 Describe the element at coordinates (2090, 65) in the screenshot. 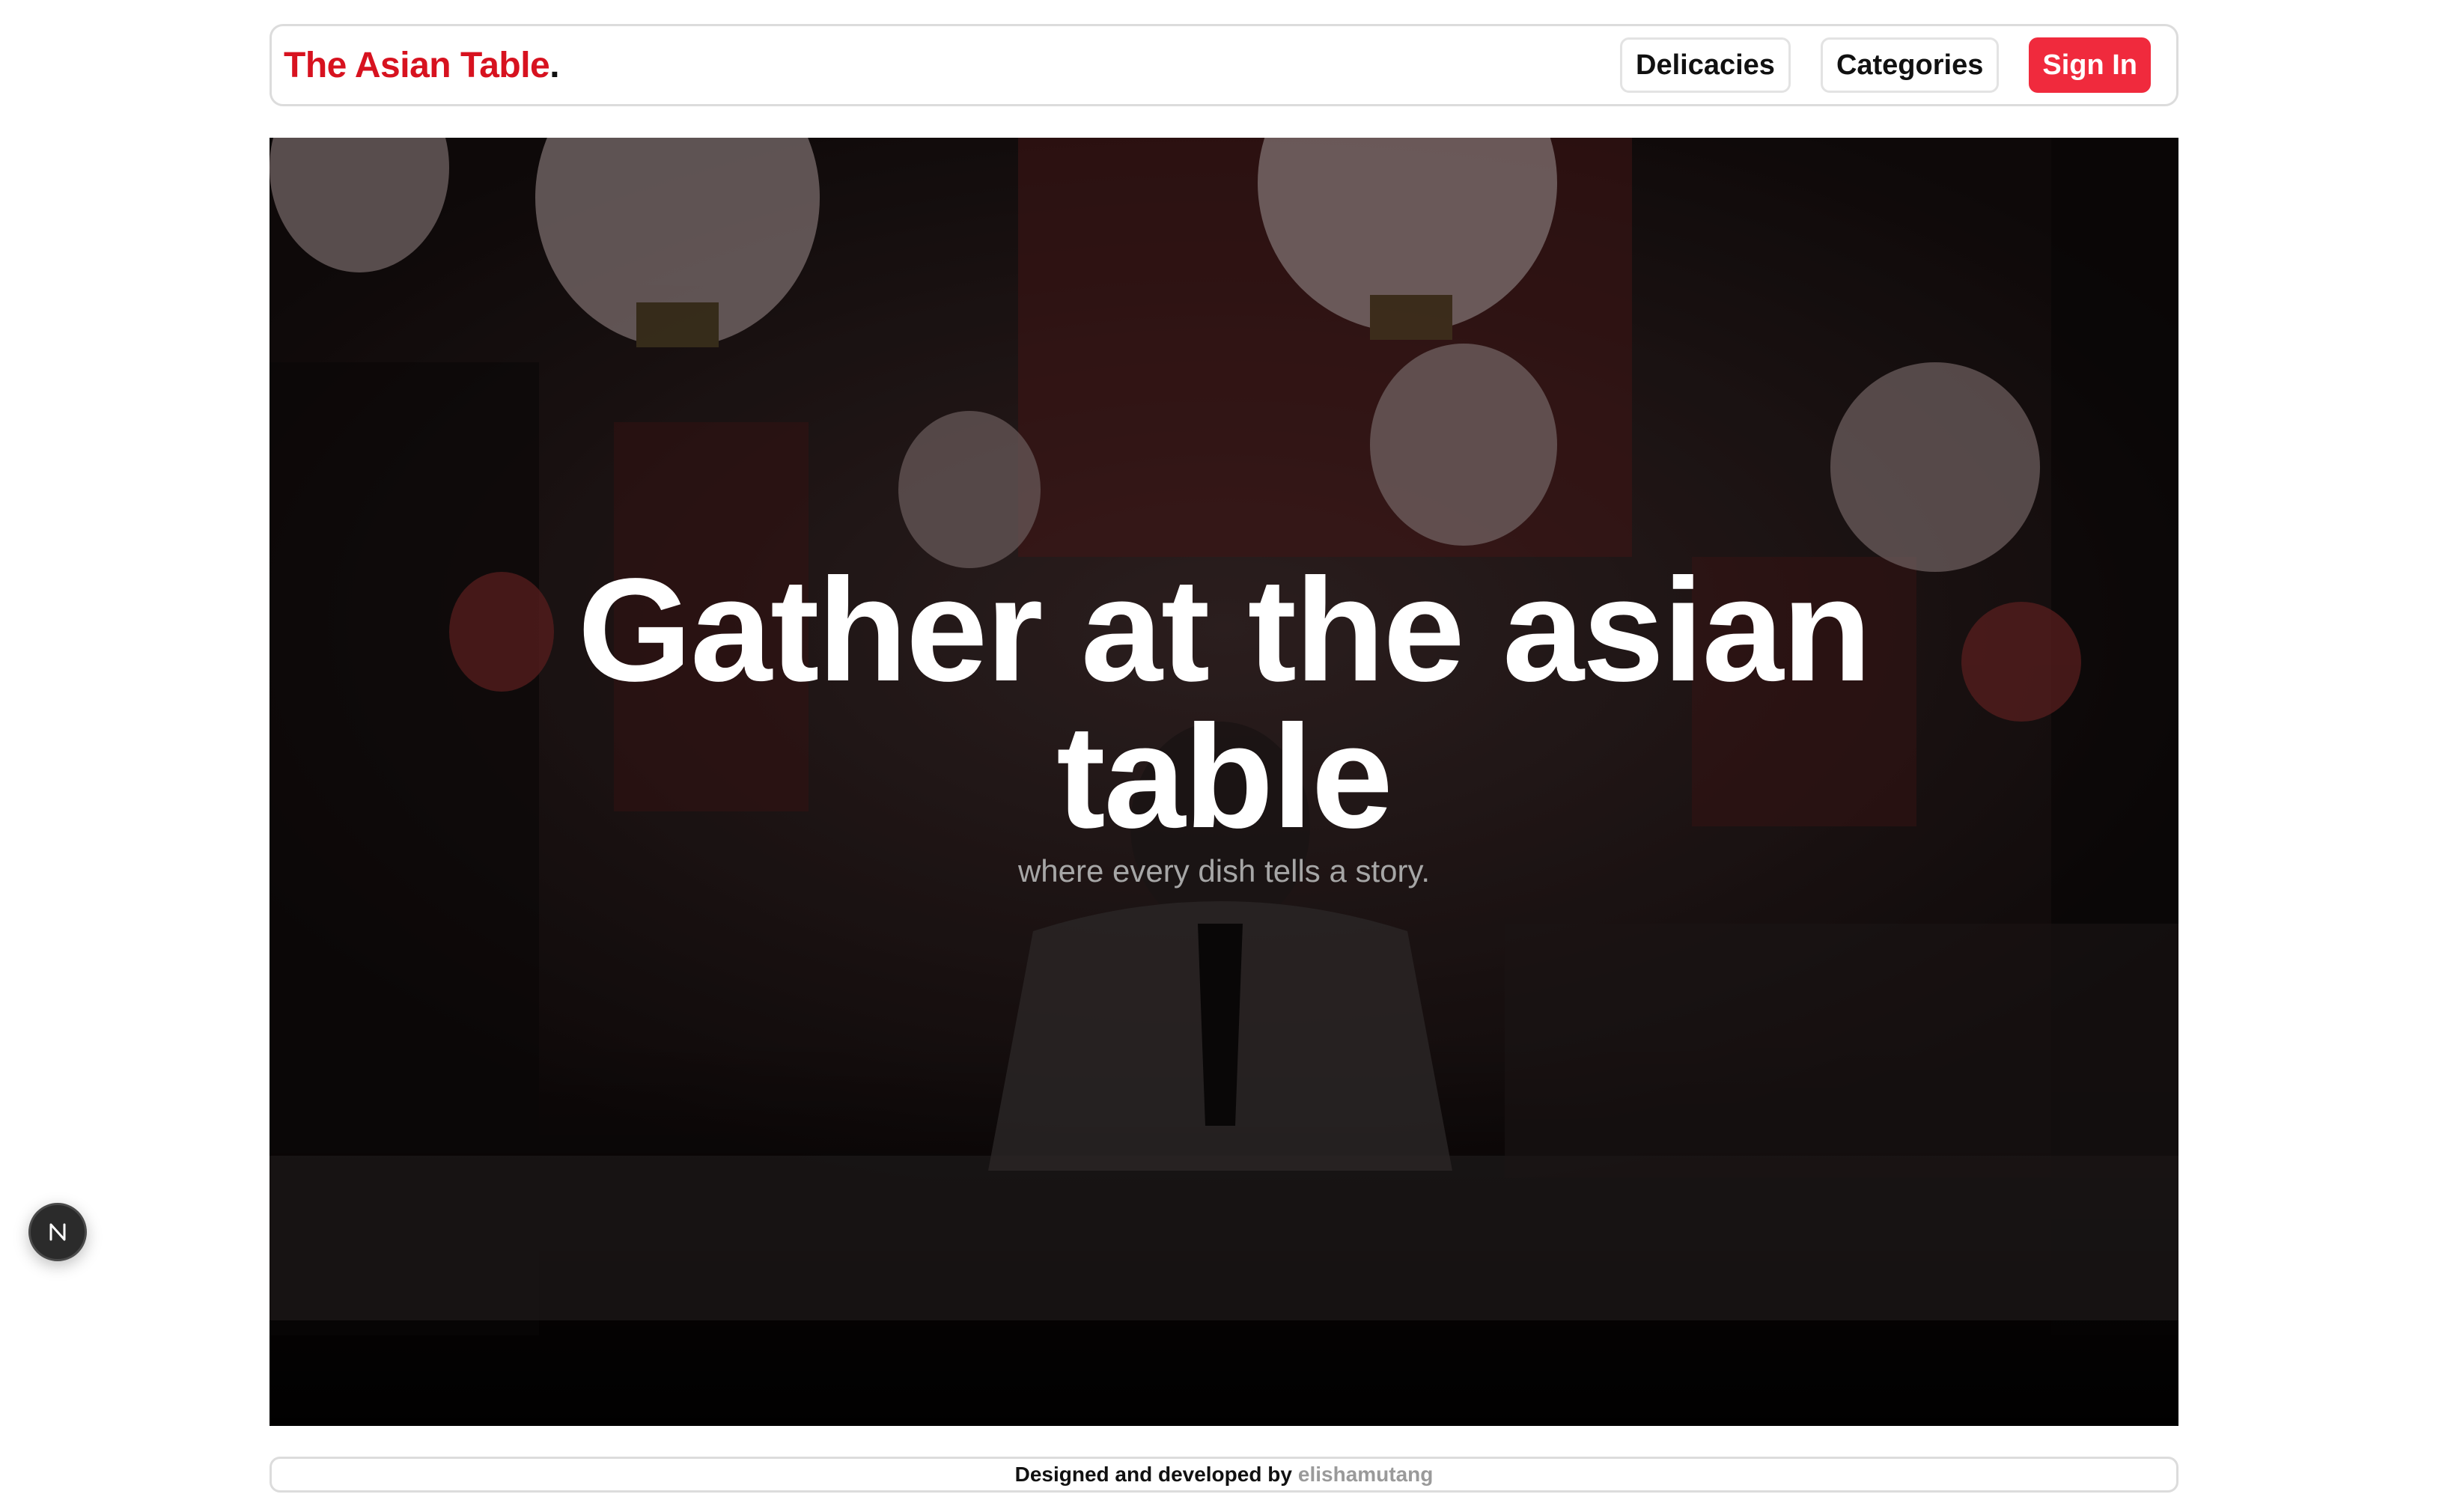

I see `sign-in-button: Sign In` at that location.